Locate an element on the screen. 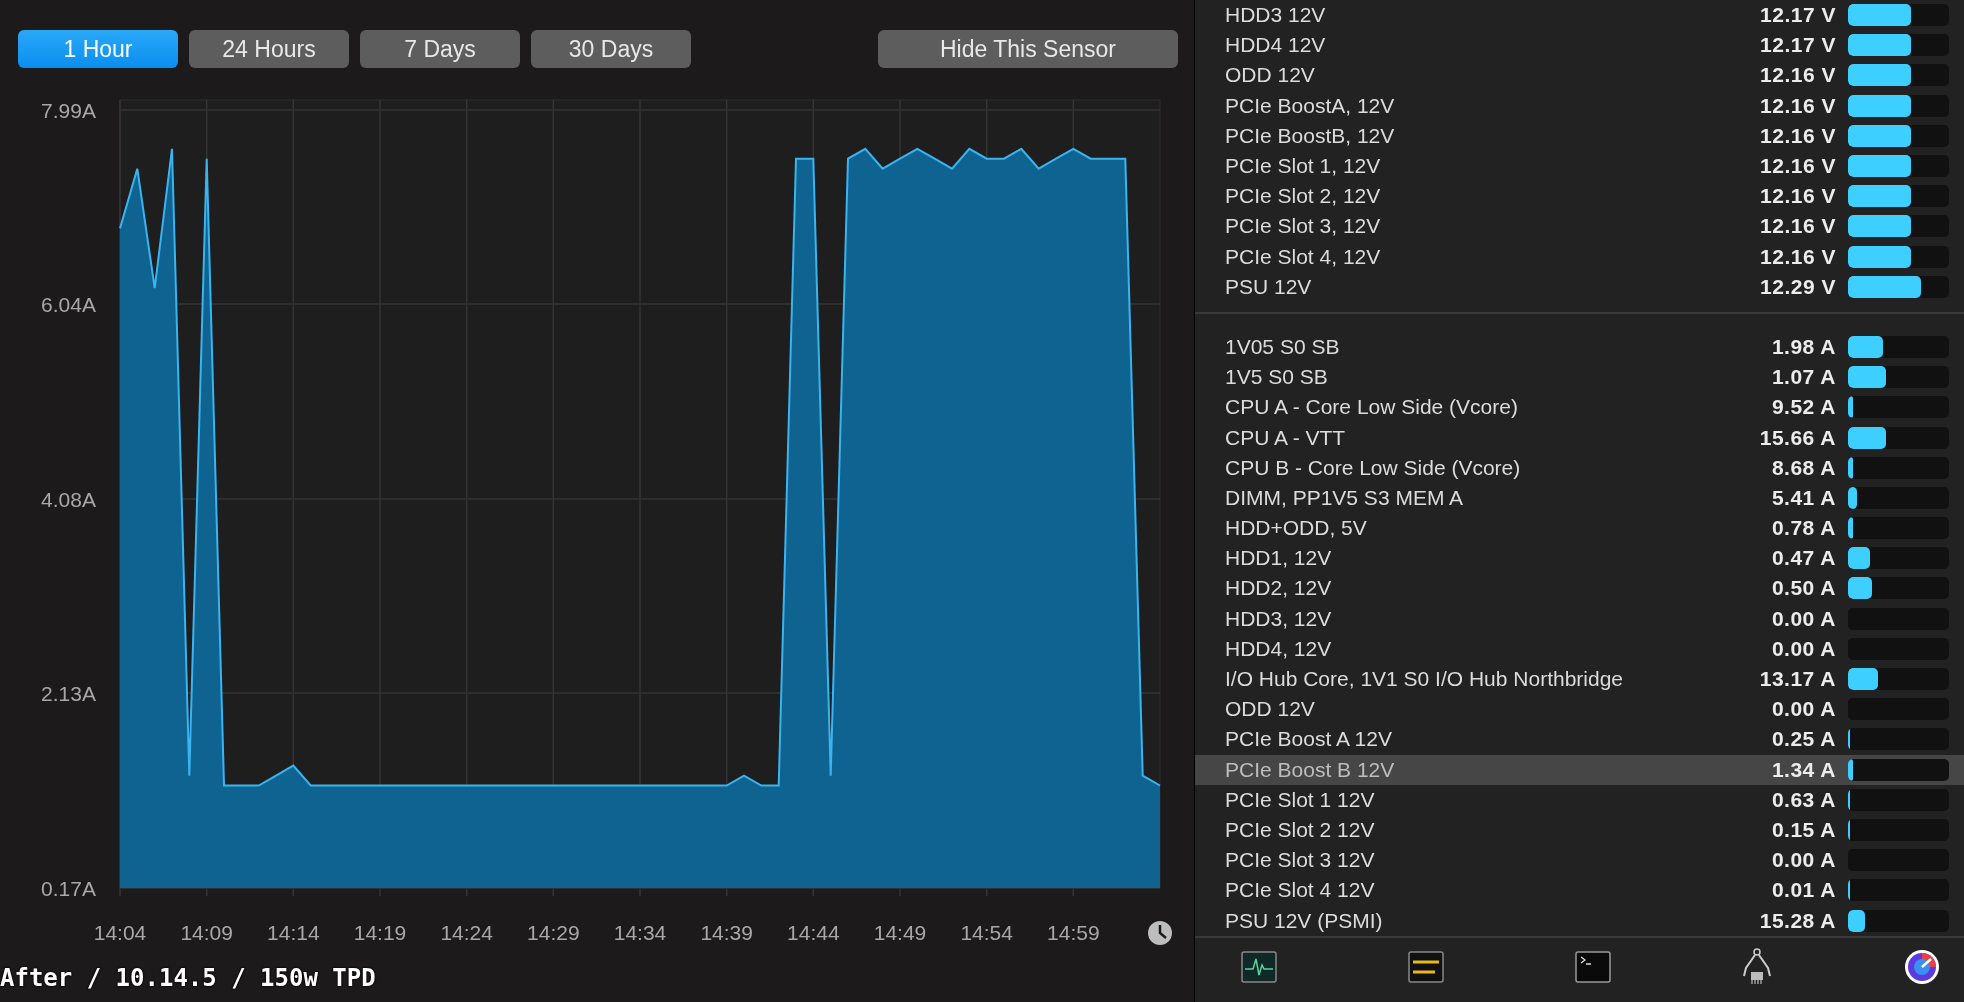 This screenshot has height=1002, width=1964. sensor-name: CPU B - Core Low Side (Vcore) is located at coordinates (1373, 467).